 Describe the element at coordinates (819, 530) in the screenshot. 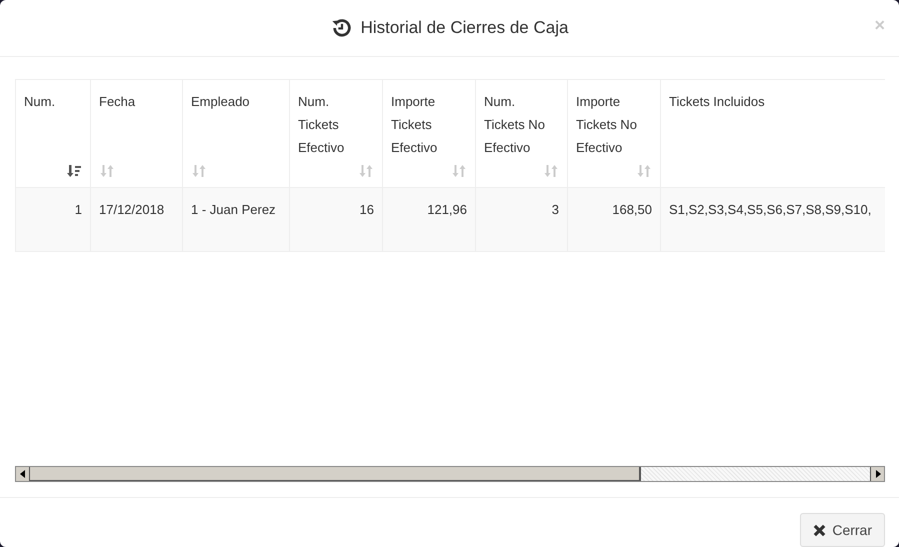

I see `close-icon` at that location.